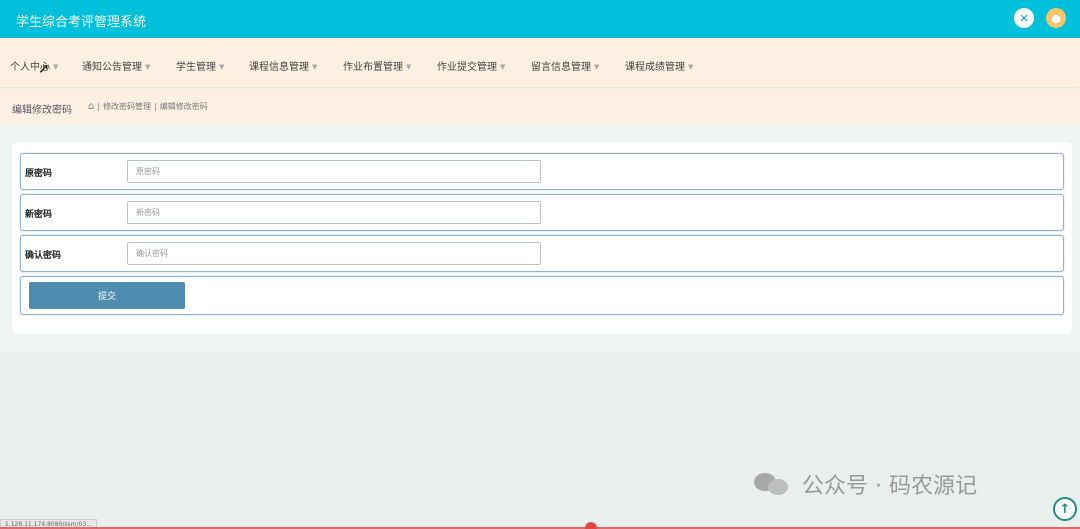  Describe the element at coordinates (655, 67) in the screenshot. I see `nav-item-label: 课程成绩管理` at that location.